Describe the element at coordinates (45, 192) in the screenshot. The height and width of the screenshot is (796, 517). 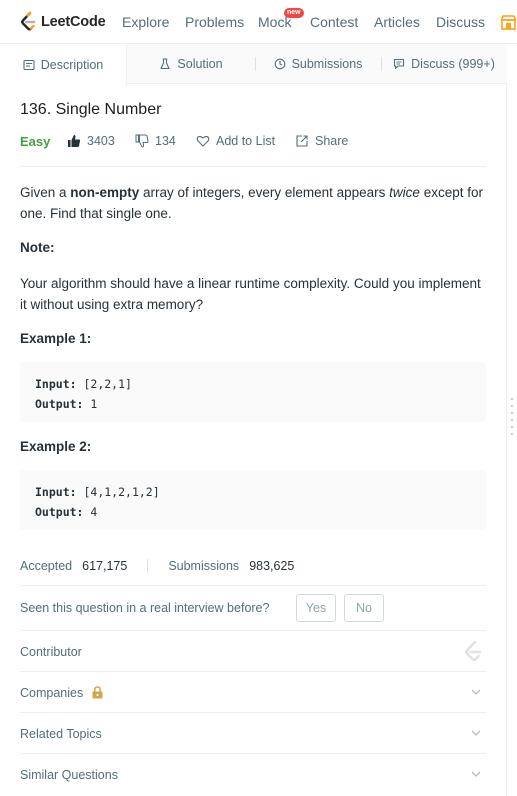
I see `desc-text: Given a` at that location.